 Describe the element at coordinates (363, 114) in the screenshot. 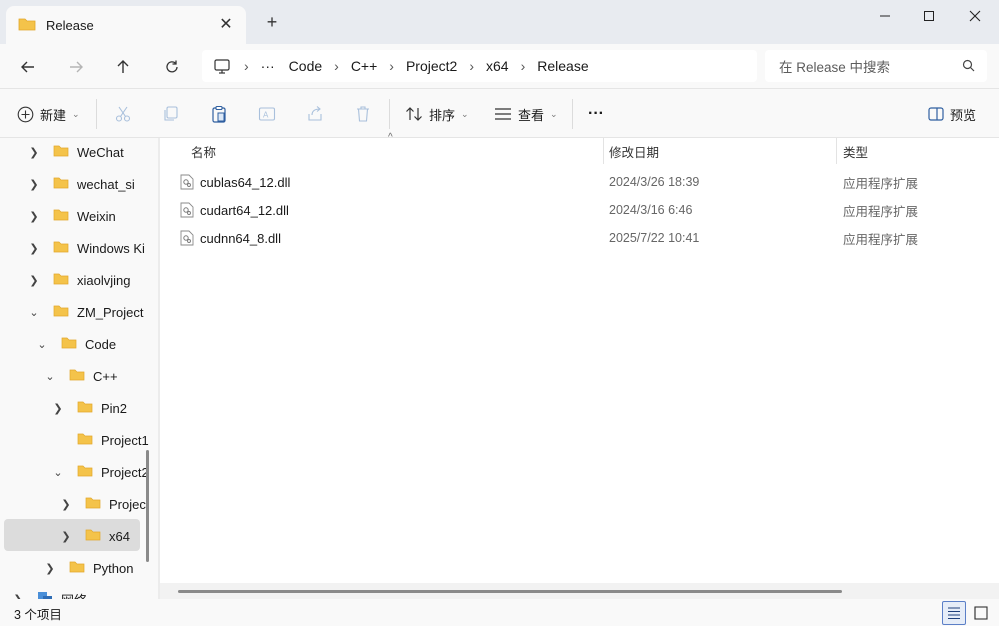

I see `delete-button` at that location.